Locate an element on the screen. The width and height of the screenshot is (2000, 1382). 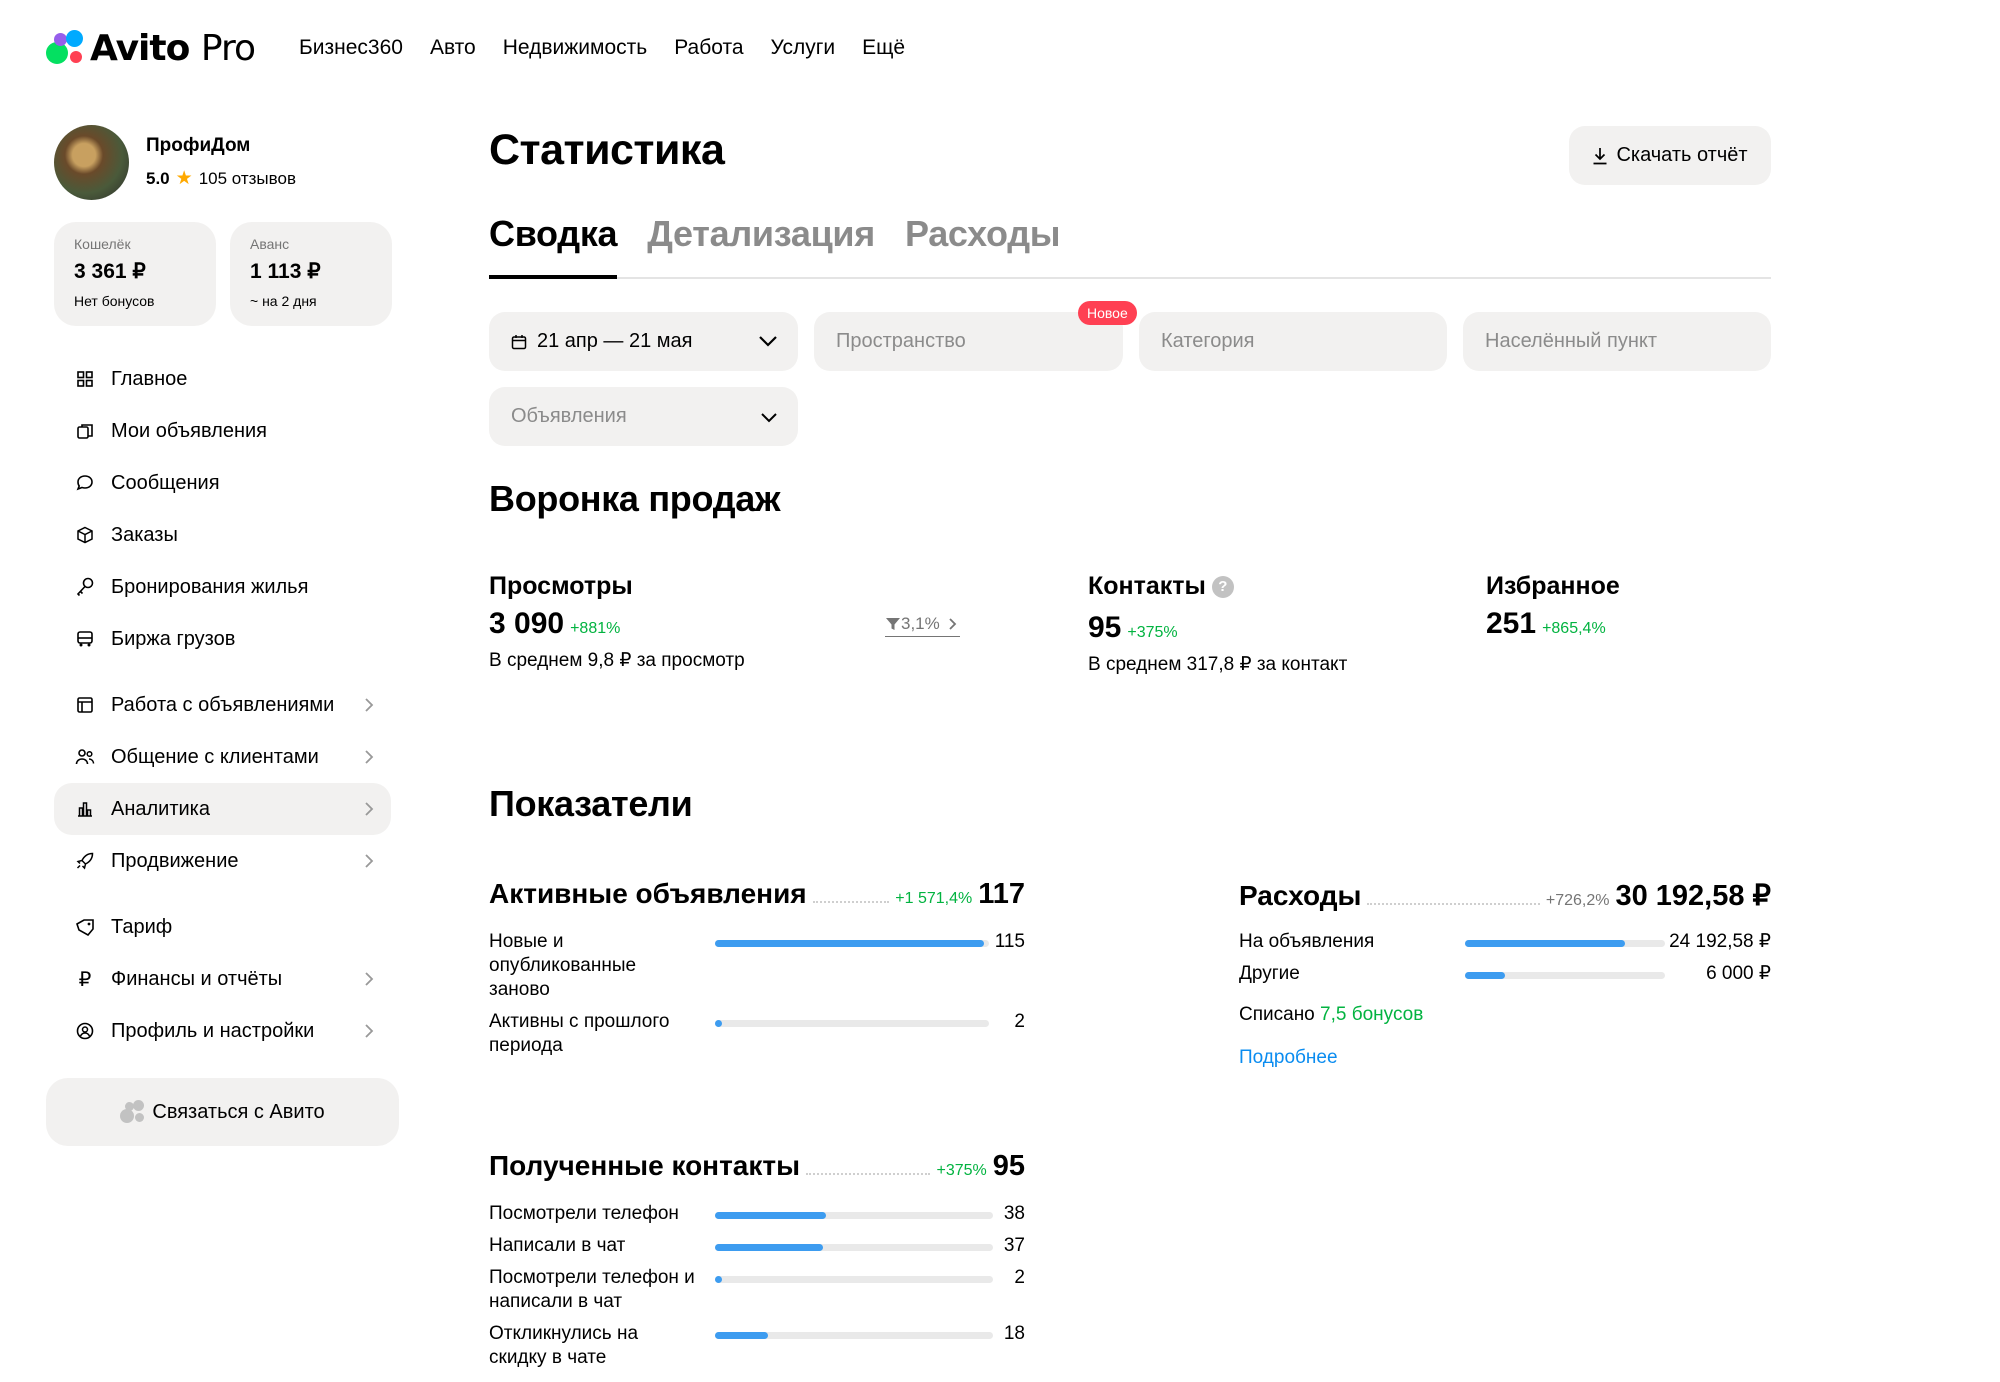
tab-details: Детализация is located at coordinates (761, 246).